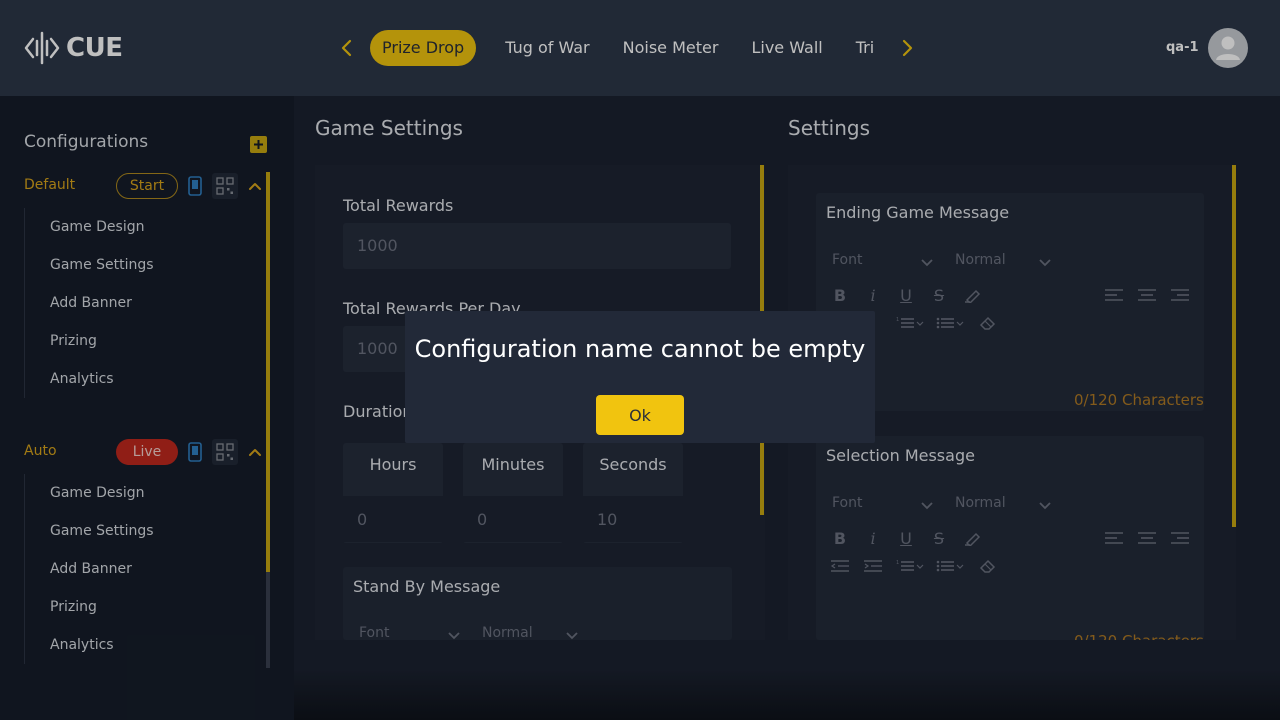 Image resolution: width=1280 pixels, height=720 pixels. I want to click on error-message: Configuration name cannot be empty, so click(640, 349).